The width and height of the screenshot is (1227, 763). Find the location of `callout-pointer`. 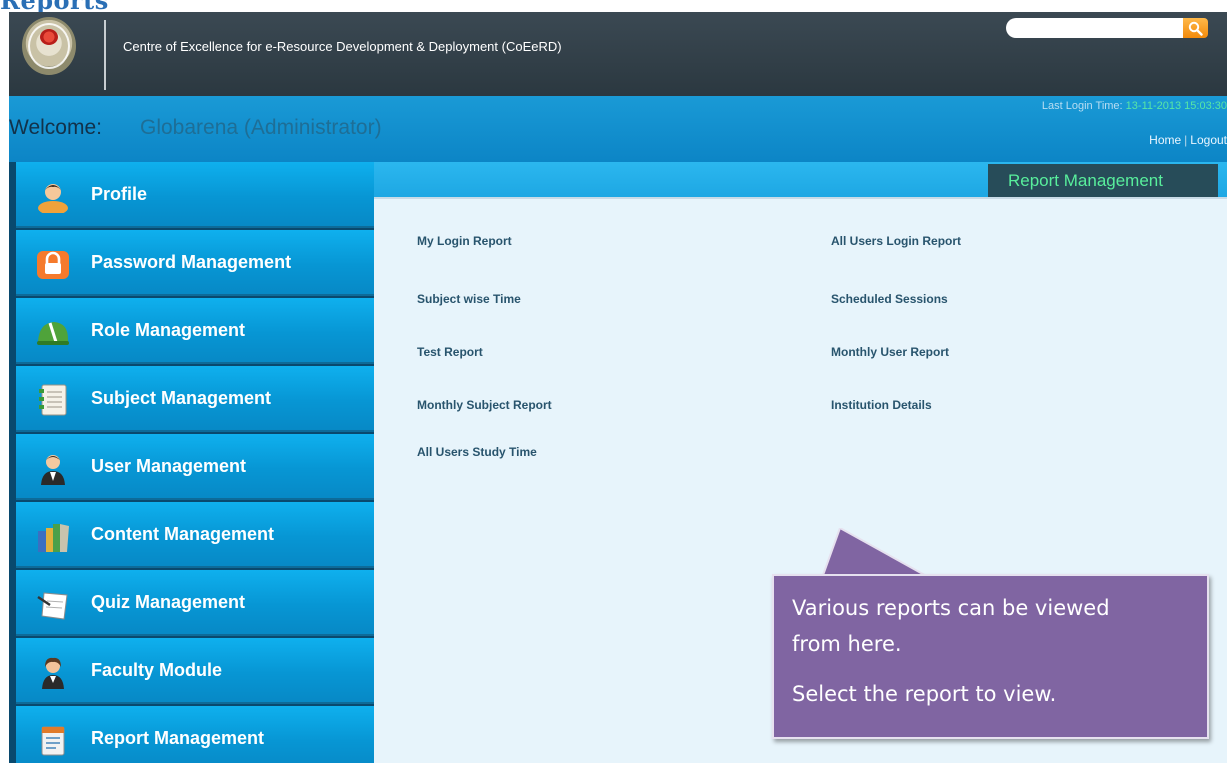

callout-pointer is located at coordinates (876, 553).